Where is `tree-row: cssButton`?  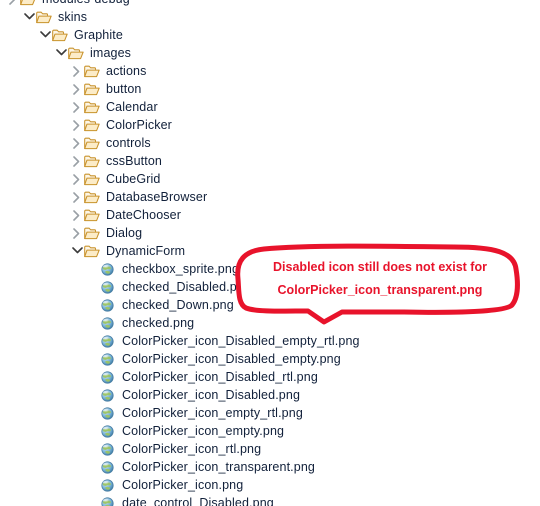 tree-row: cssButton is located at coordinates (270, 161).